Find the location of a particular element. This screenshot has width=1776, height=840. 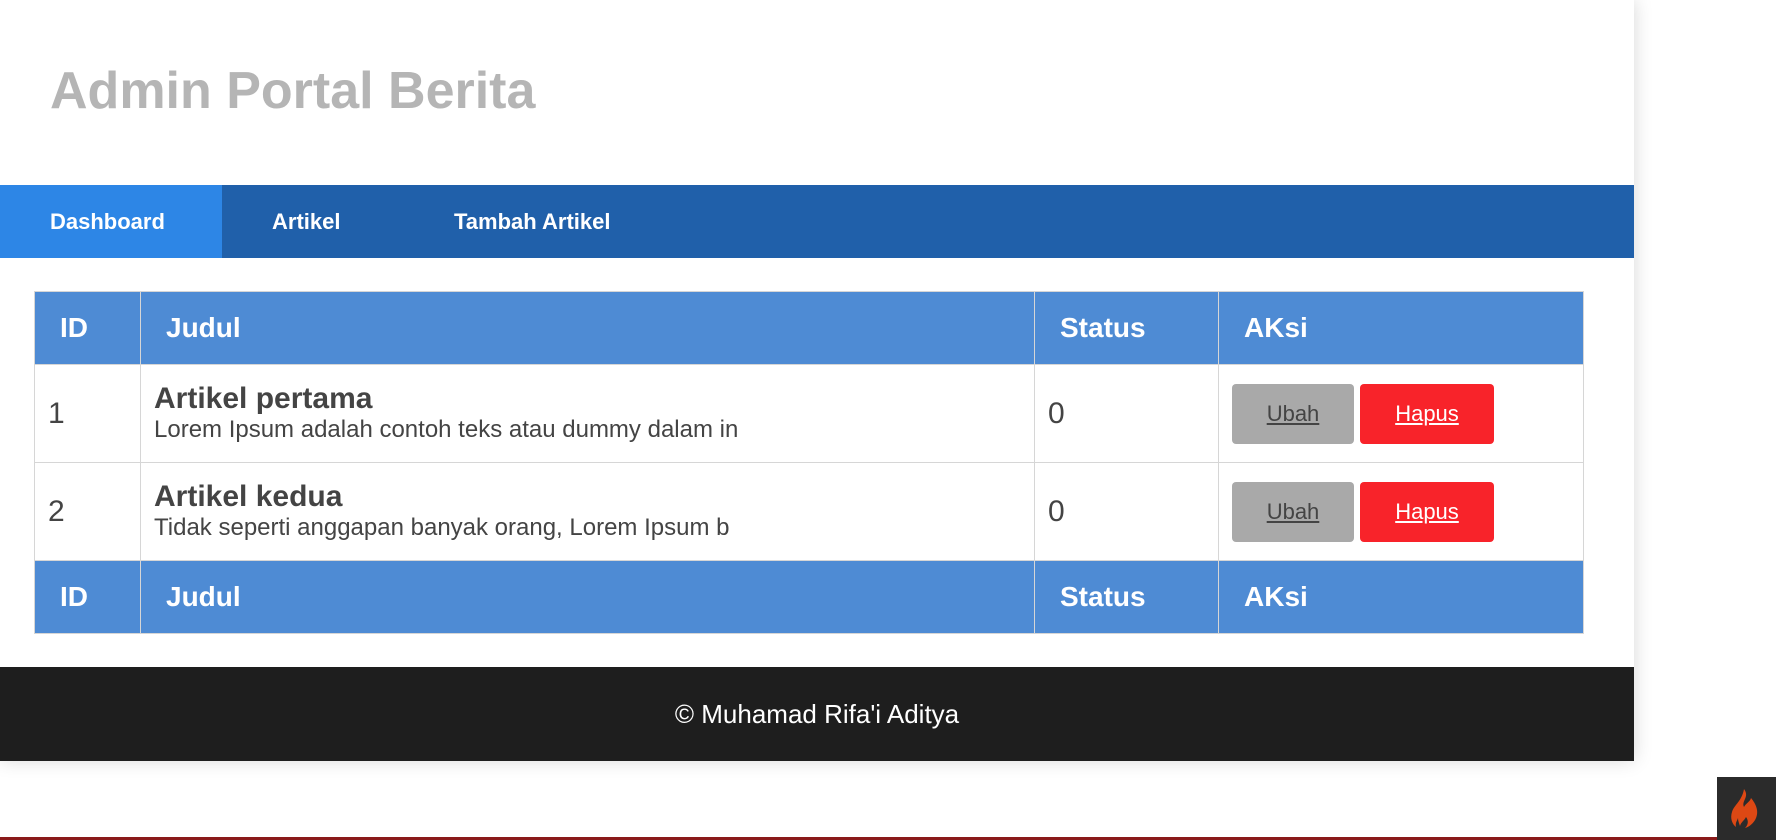

page-title: Admin Portal Berita is located at coordinates (293, 91).